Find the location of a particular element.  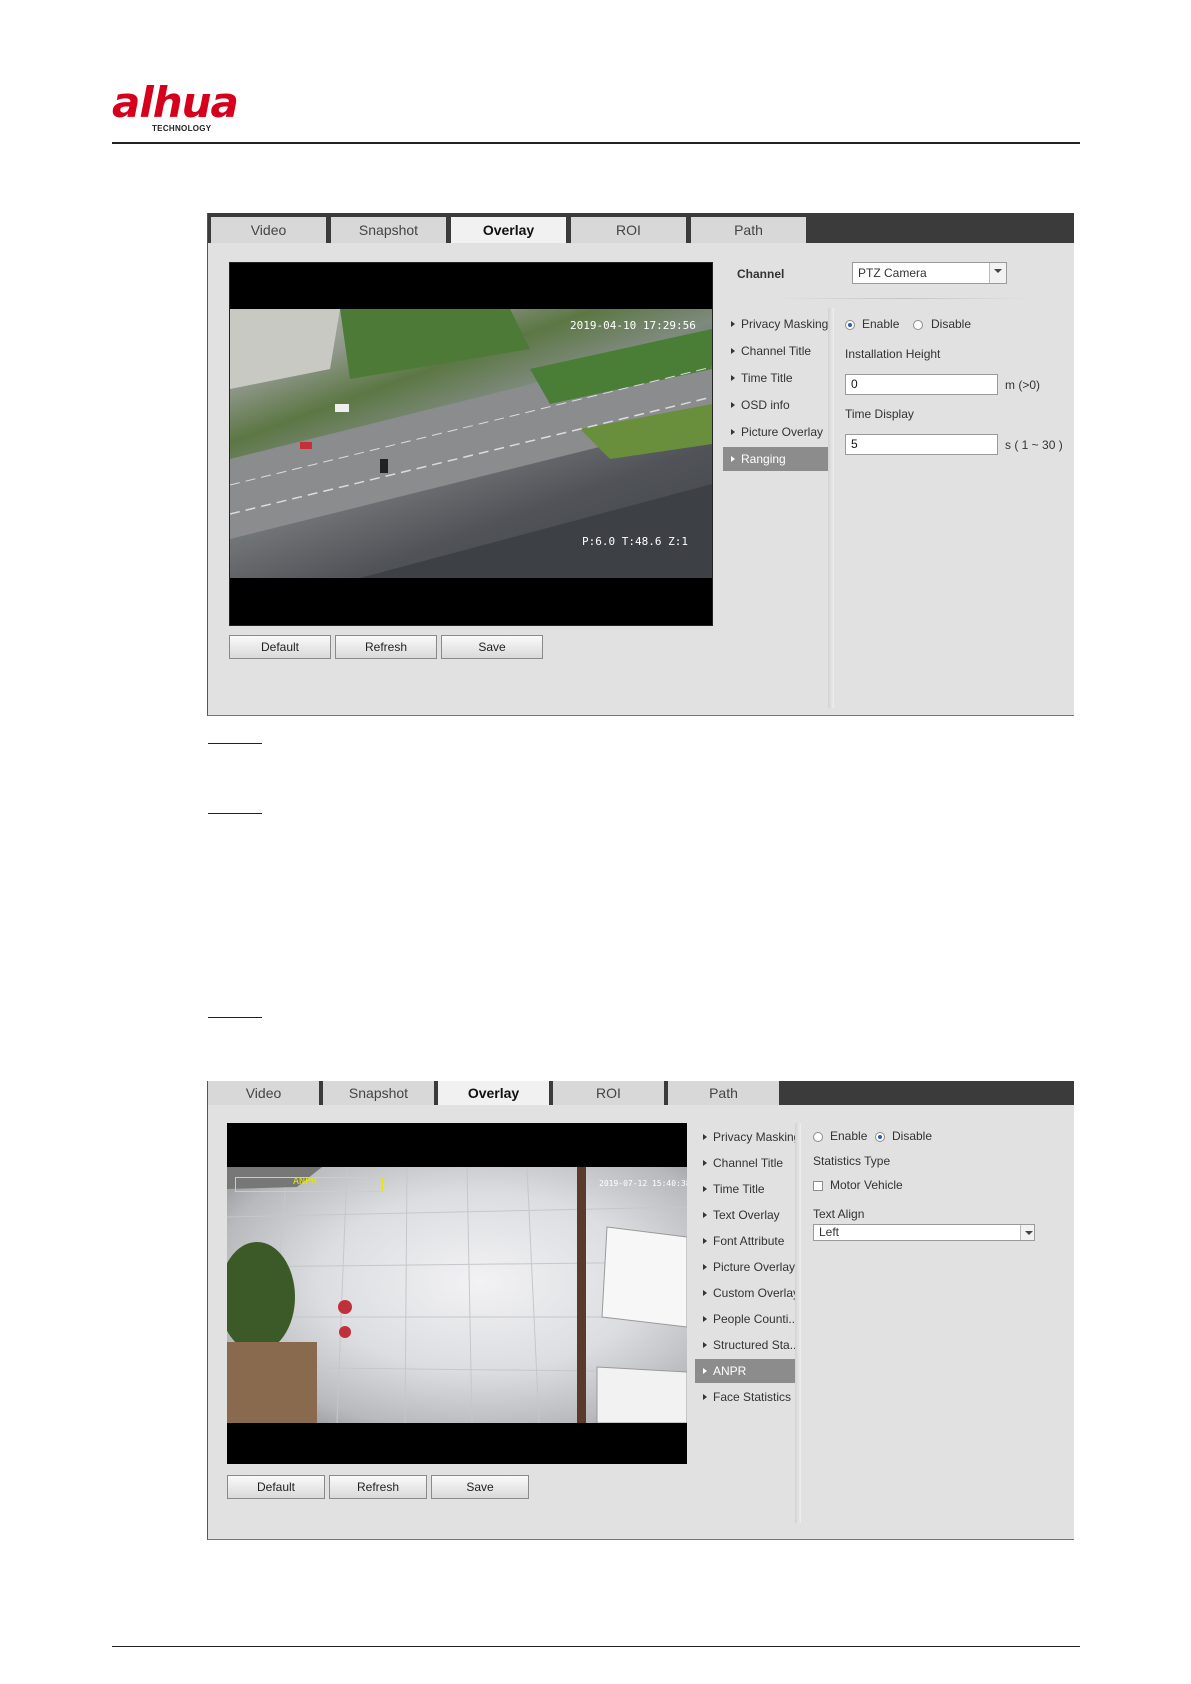

installation-height-value: 0 is located at coordinates (854, 384).